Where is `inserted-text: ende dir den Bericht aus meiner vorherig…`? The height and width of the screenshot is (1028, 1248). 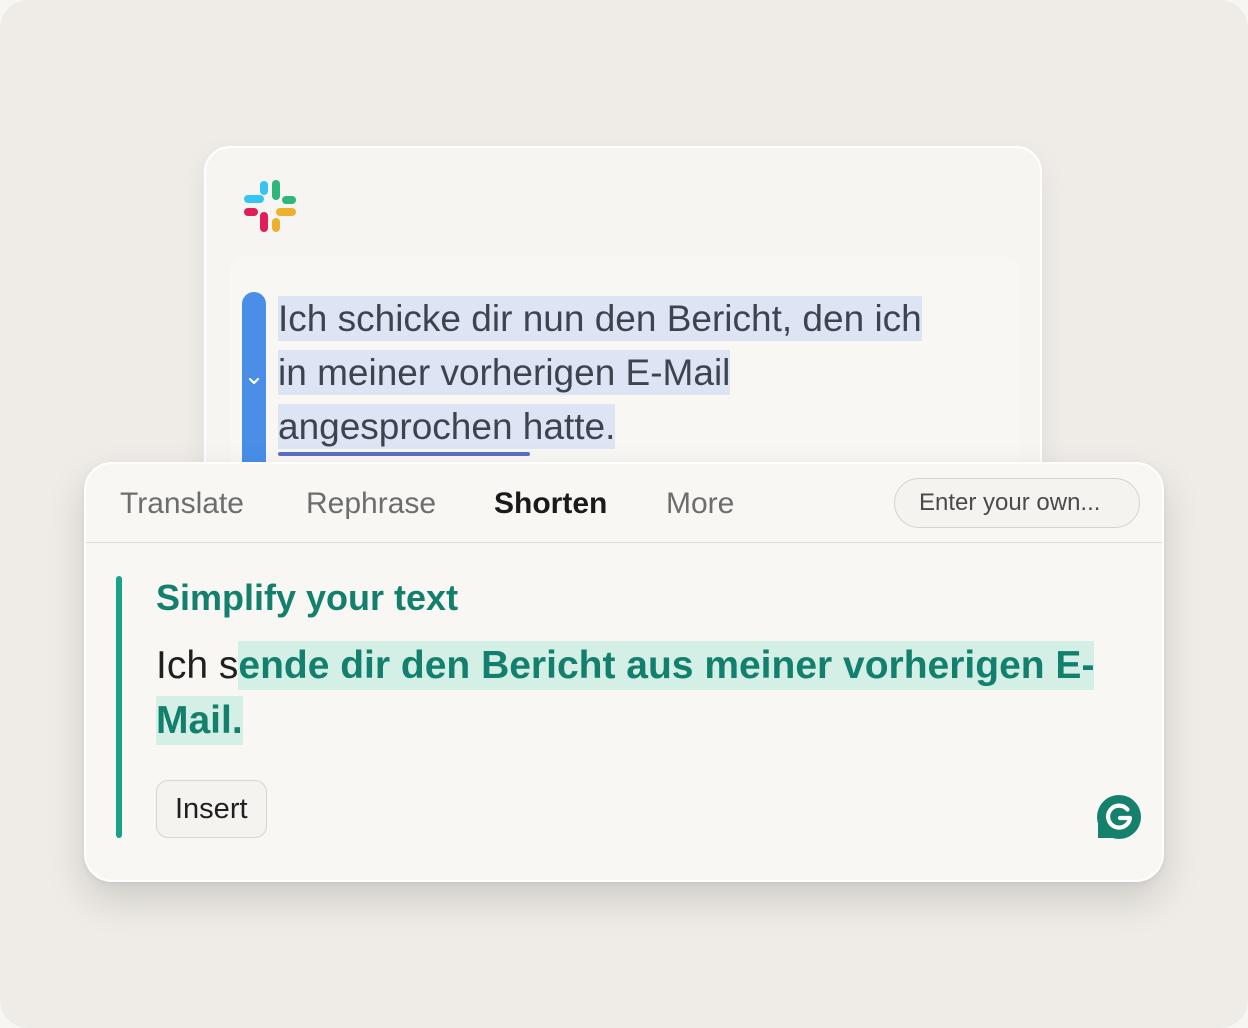
inserted-text: ende dir den Bericht aus meiner vorherig… is located at coordinates (625, 693).